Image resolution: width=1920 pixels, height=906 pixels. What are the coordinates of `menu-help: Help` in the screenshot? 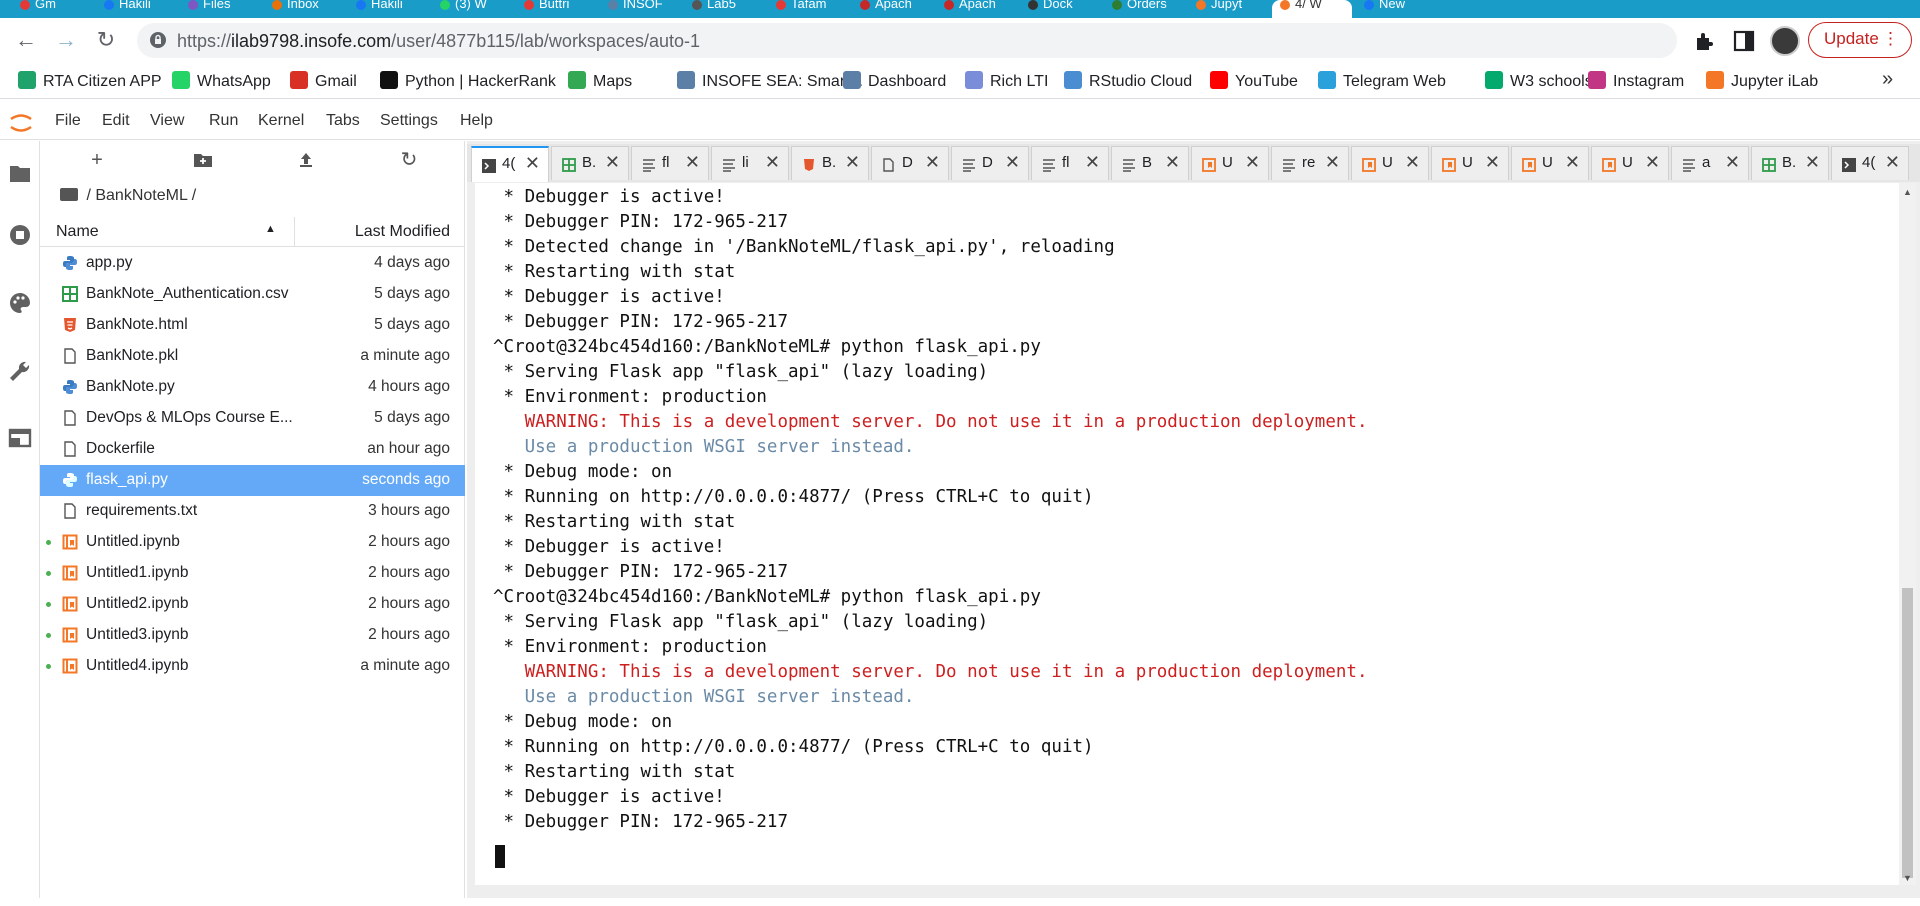 It's located at (476, 121).